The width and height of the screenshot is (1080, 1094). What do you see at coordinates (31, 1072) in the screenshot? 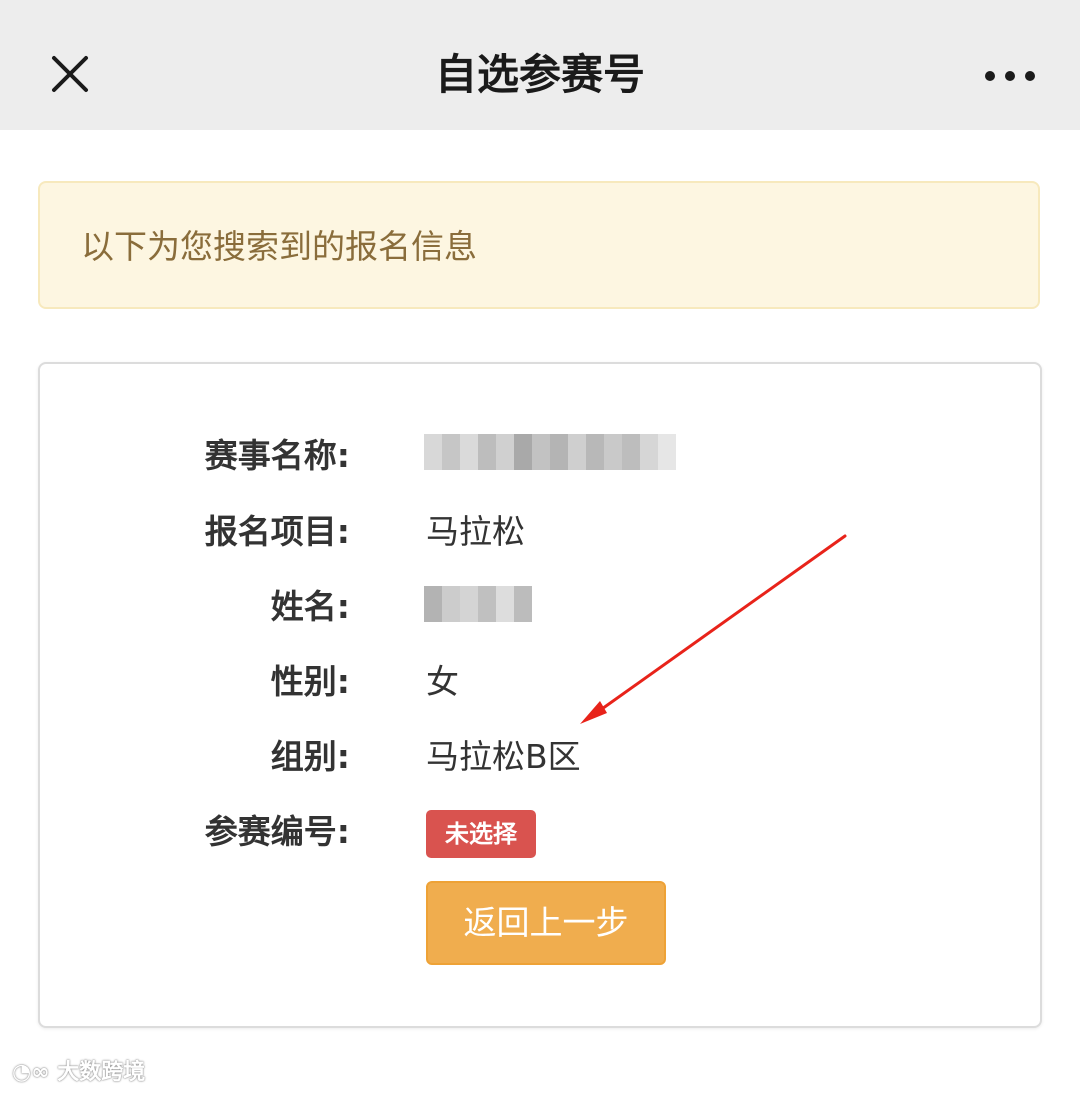
I see `watermark-logo-icon: ◔∞` at bounding box center [31, 1072].